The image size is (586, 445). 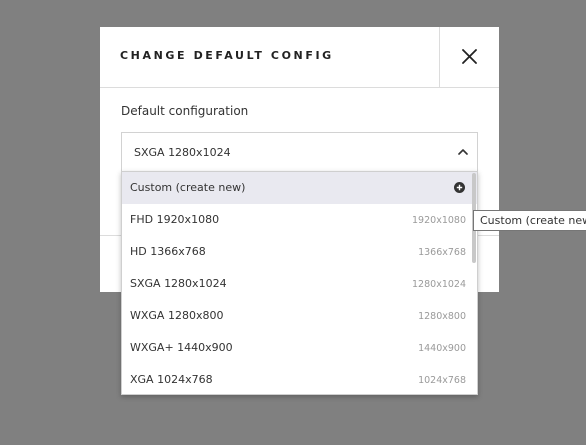 I want to click on option-fhd: FHD 1920x1080 1920x1080, so click(x=299, y=220).